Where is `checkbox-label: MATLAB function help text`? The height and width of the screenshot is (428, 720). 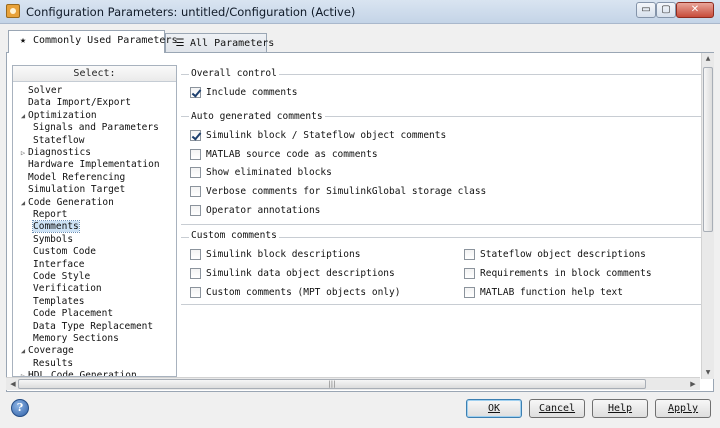 checkbox-label: MATLAB function help text is located at coordinates (551, 292).